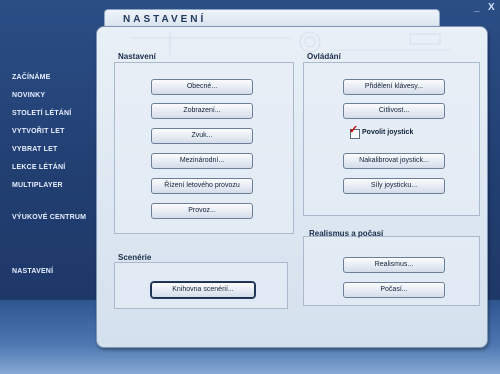 The width and height of the screenshot is (500, 374). Describe the element at coordinates (354, 130) in the screenshot. I see `checkmark-icon: ✓` at that location.